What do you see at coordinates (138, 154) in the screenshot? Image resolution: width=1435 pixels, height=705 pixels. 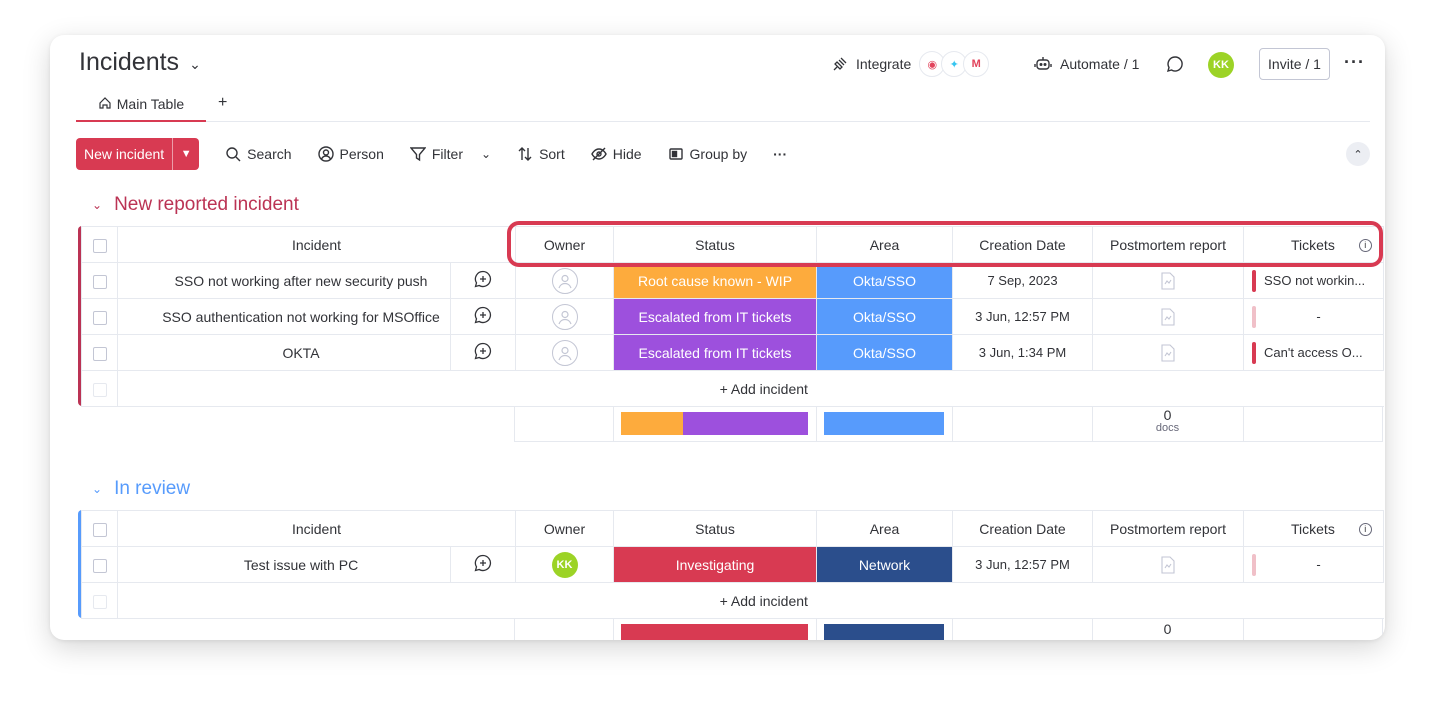 I see `new-incident-button: New incident ▼` at bounding box center [138, 154].